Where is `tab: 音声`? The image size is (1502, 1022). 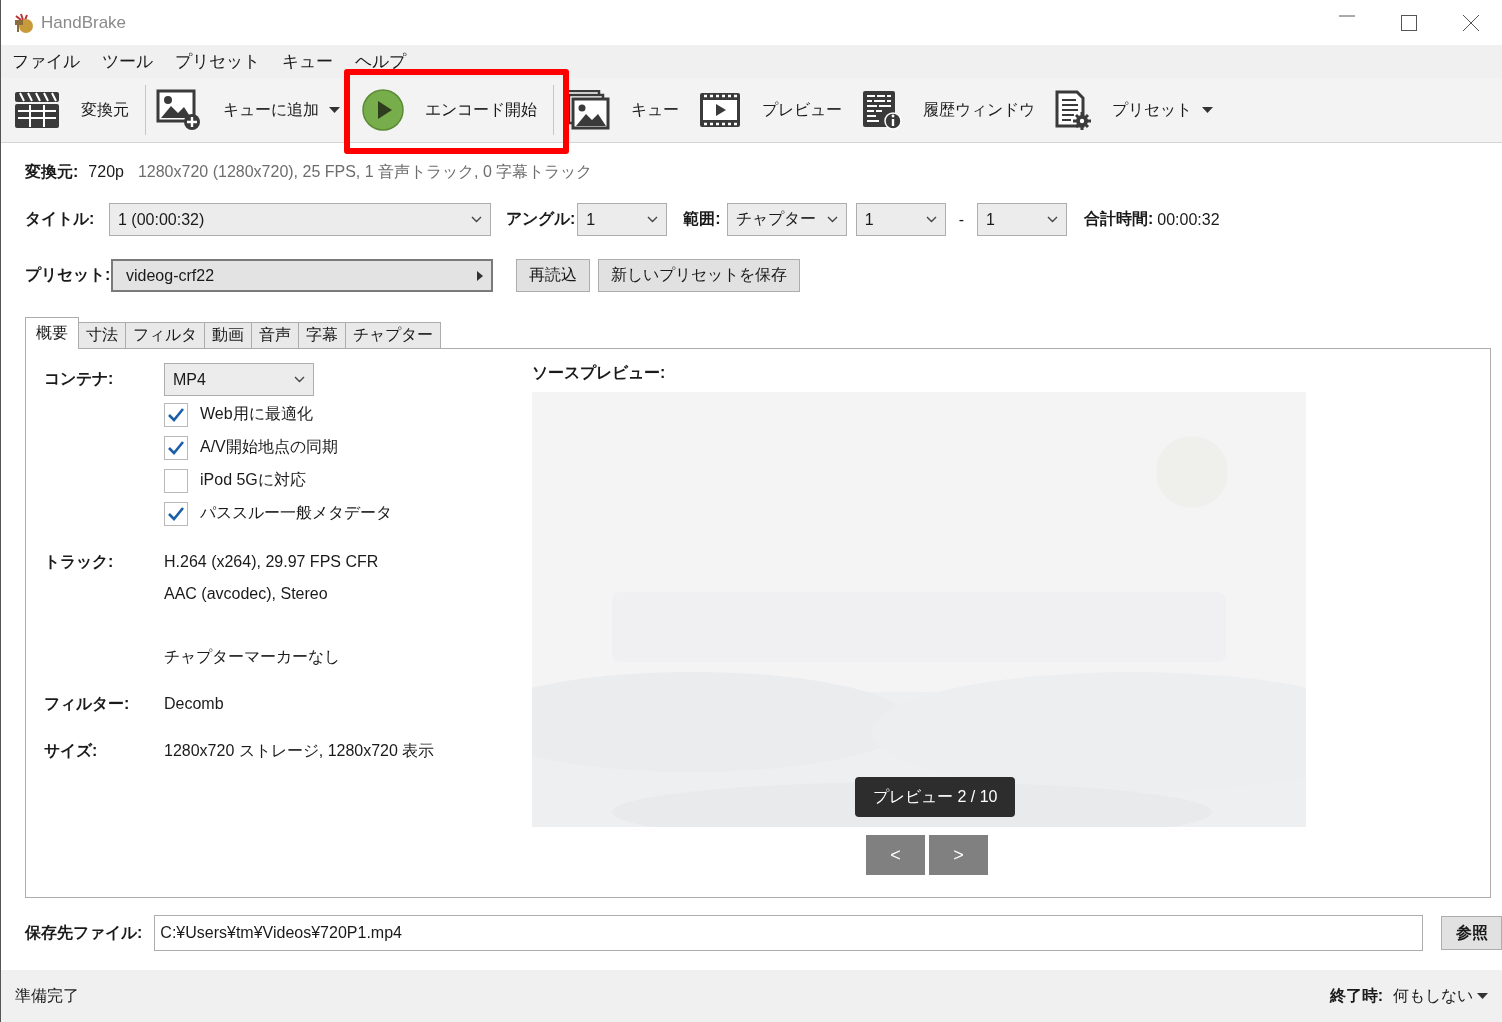 tab: 音声 is located at coordinates (275, 335).